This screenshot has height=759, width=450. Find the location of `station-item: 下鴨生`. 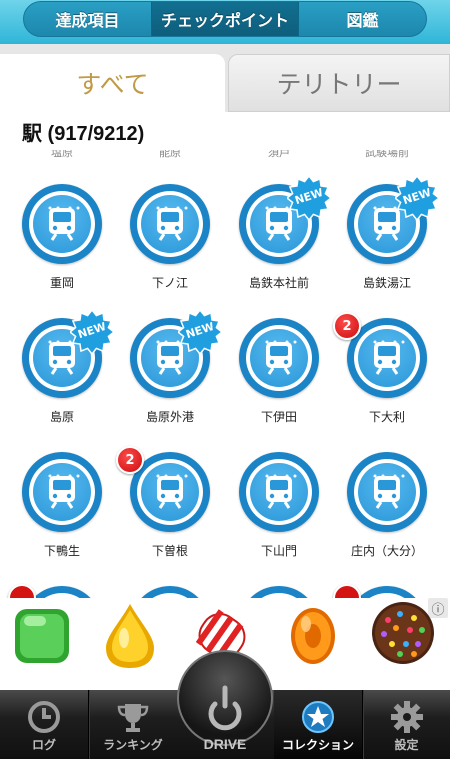

station-item: 下鴨生 is located at coordinates (62, 512).